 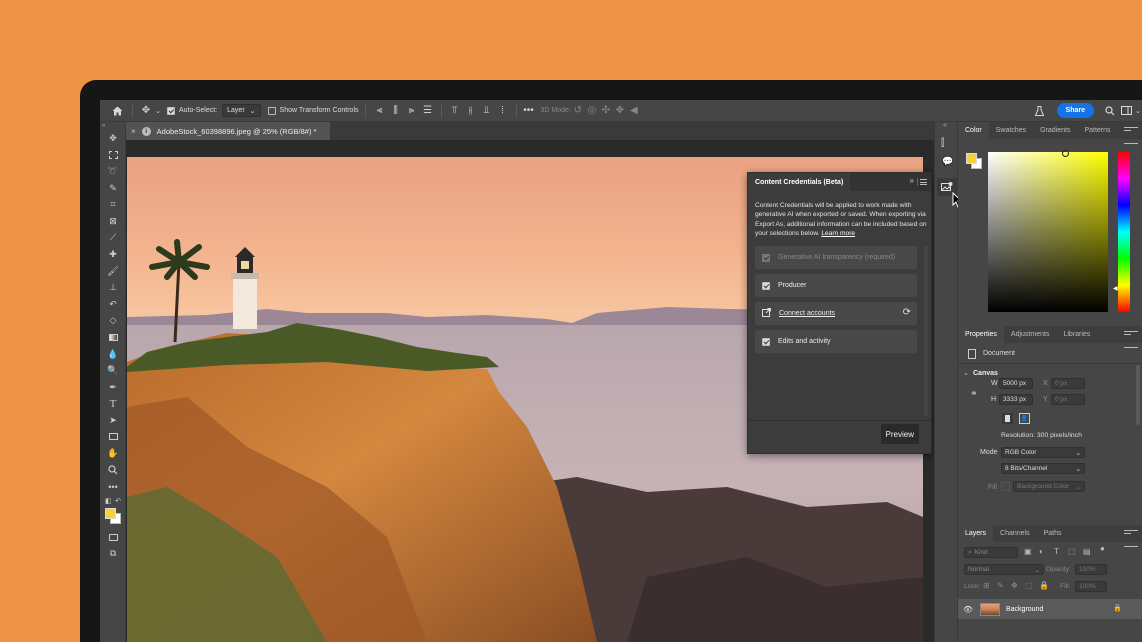 I want to click on landscape-orientation-icon: 👤, so click(x=1024, y=418).